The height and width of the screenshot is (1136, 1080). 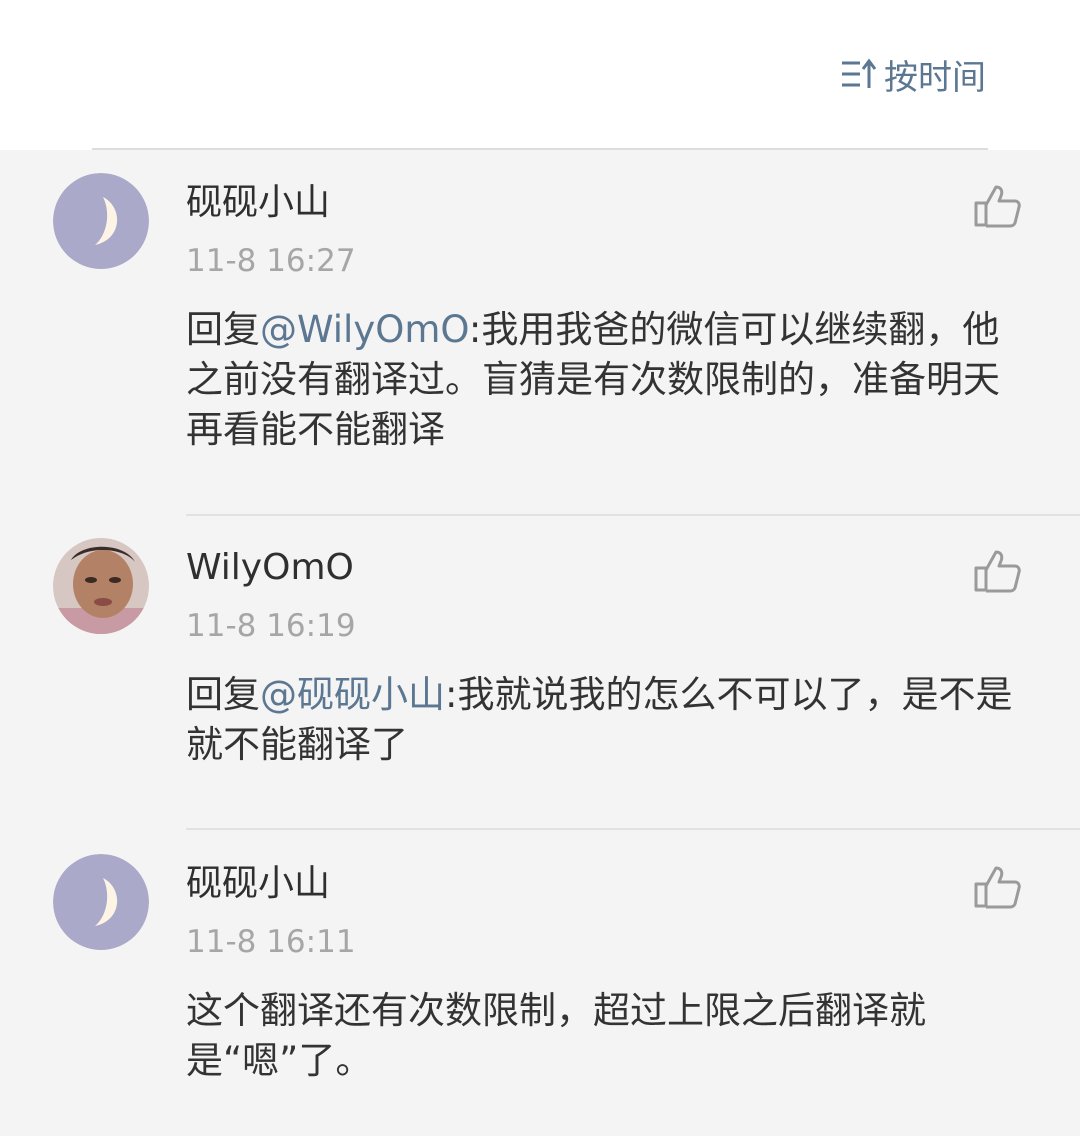 I want to click on user-photo-avatar, so click(x=101, y=586).